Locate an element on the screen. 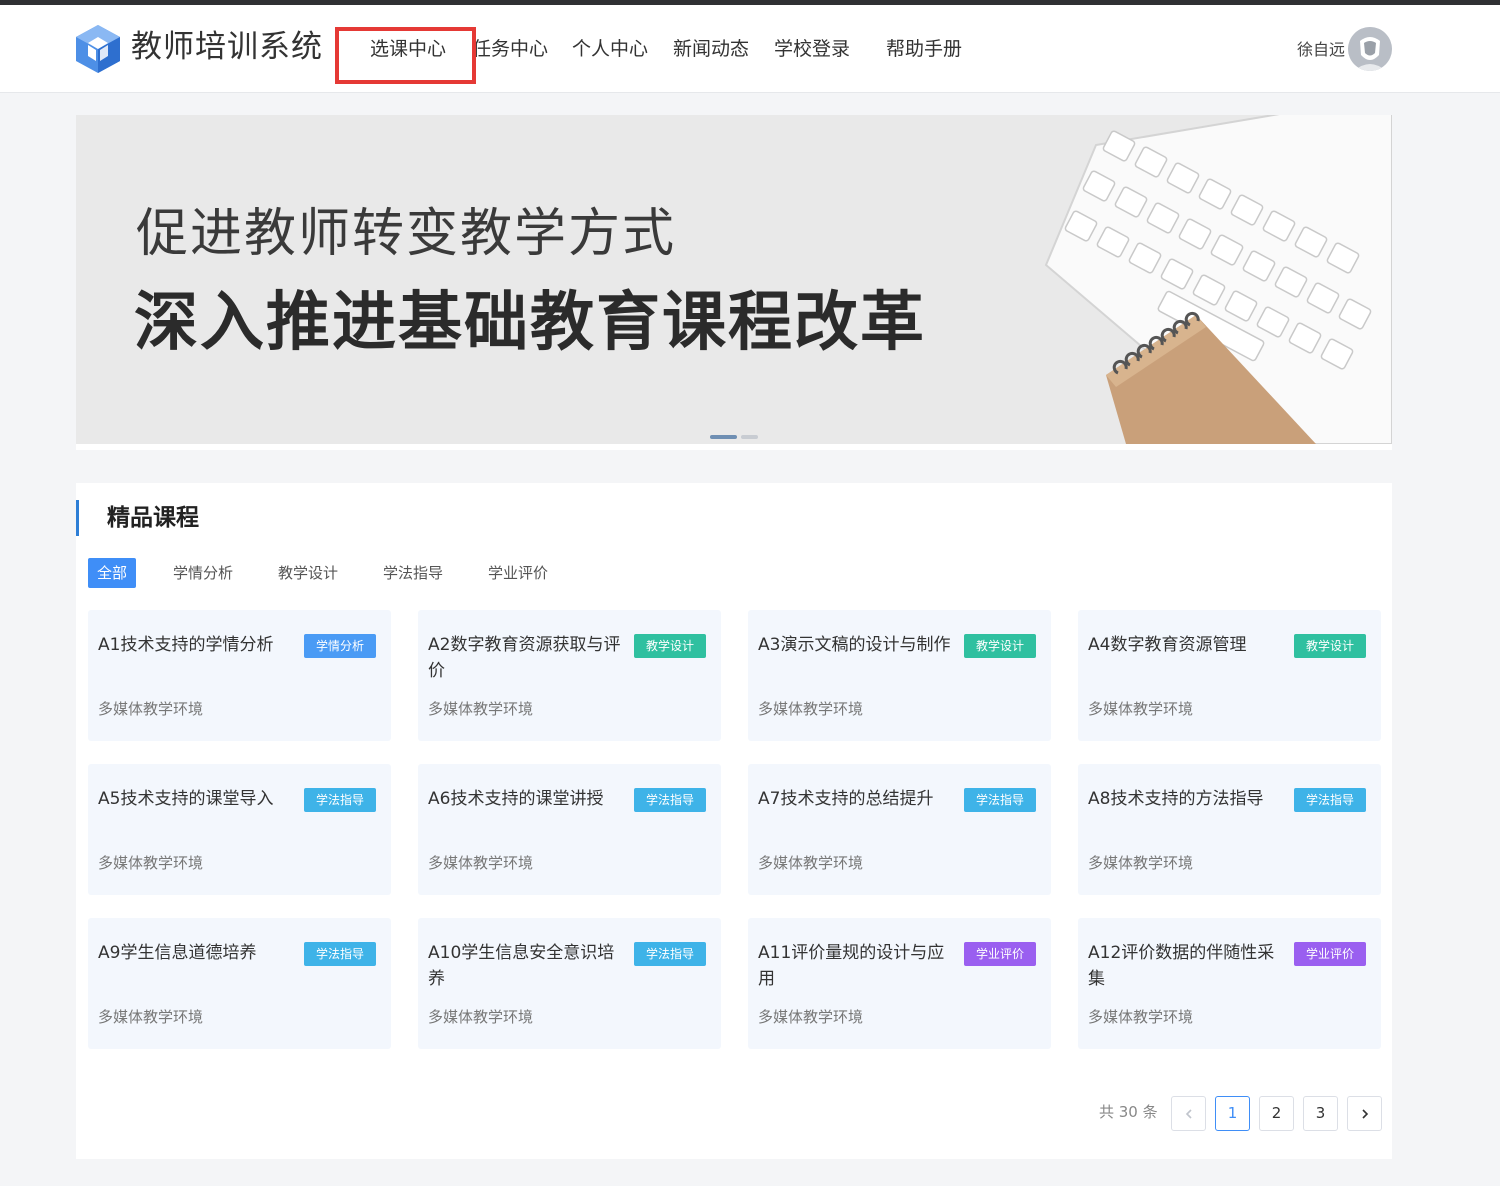 The width and height of the screenshot is (1500, 1186). header: 教师培训系统 选课中心 任务中心 个人中心 新闻动态 学校登录 帮助手册 徐自远 is located at coordinates (750, 49).